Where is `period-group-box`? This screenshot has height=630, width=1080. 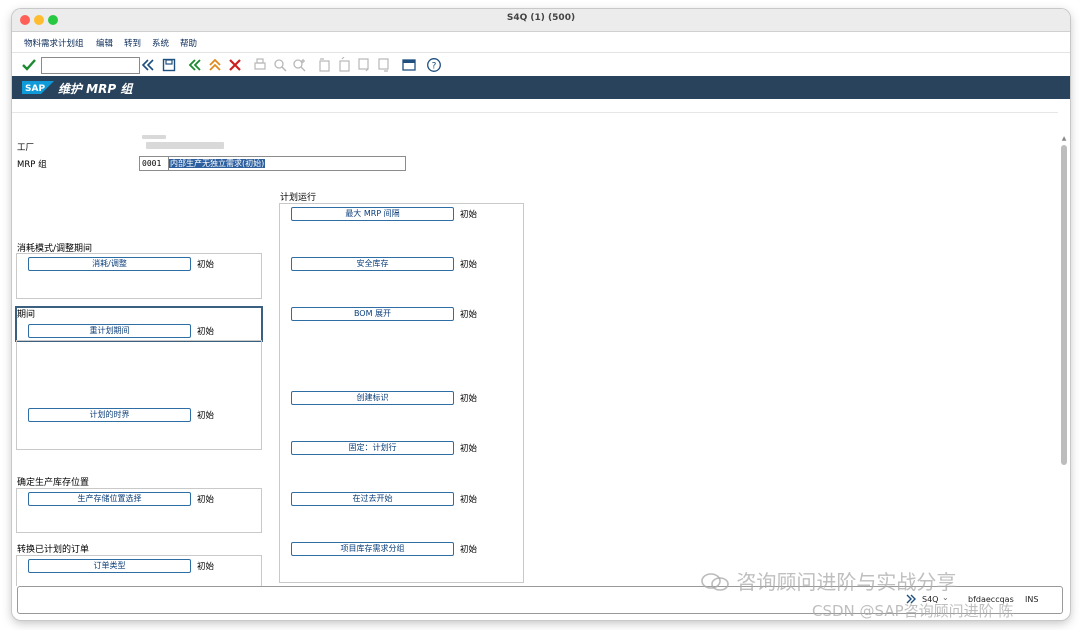 period-group-box is located at coordinates (139, 395).